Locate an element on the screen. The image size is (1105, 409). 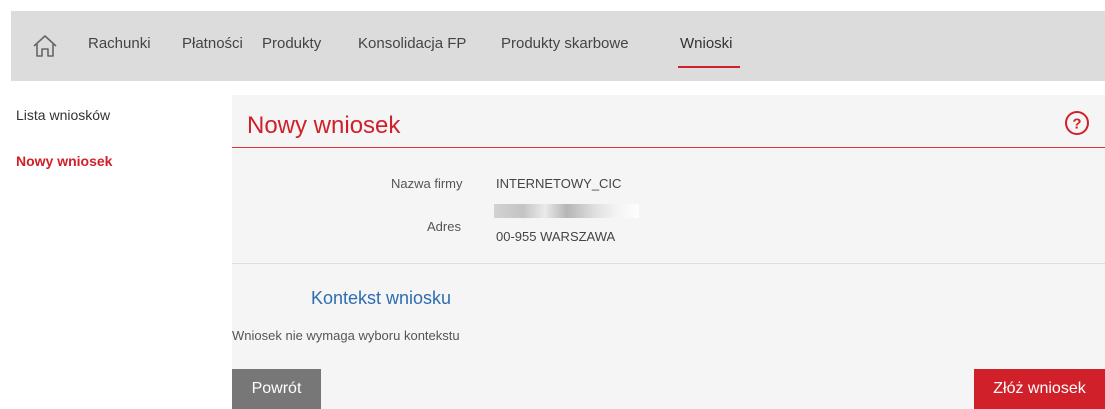
section-divider is located at coordinates (668, 263).